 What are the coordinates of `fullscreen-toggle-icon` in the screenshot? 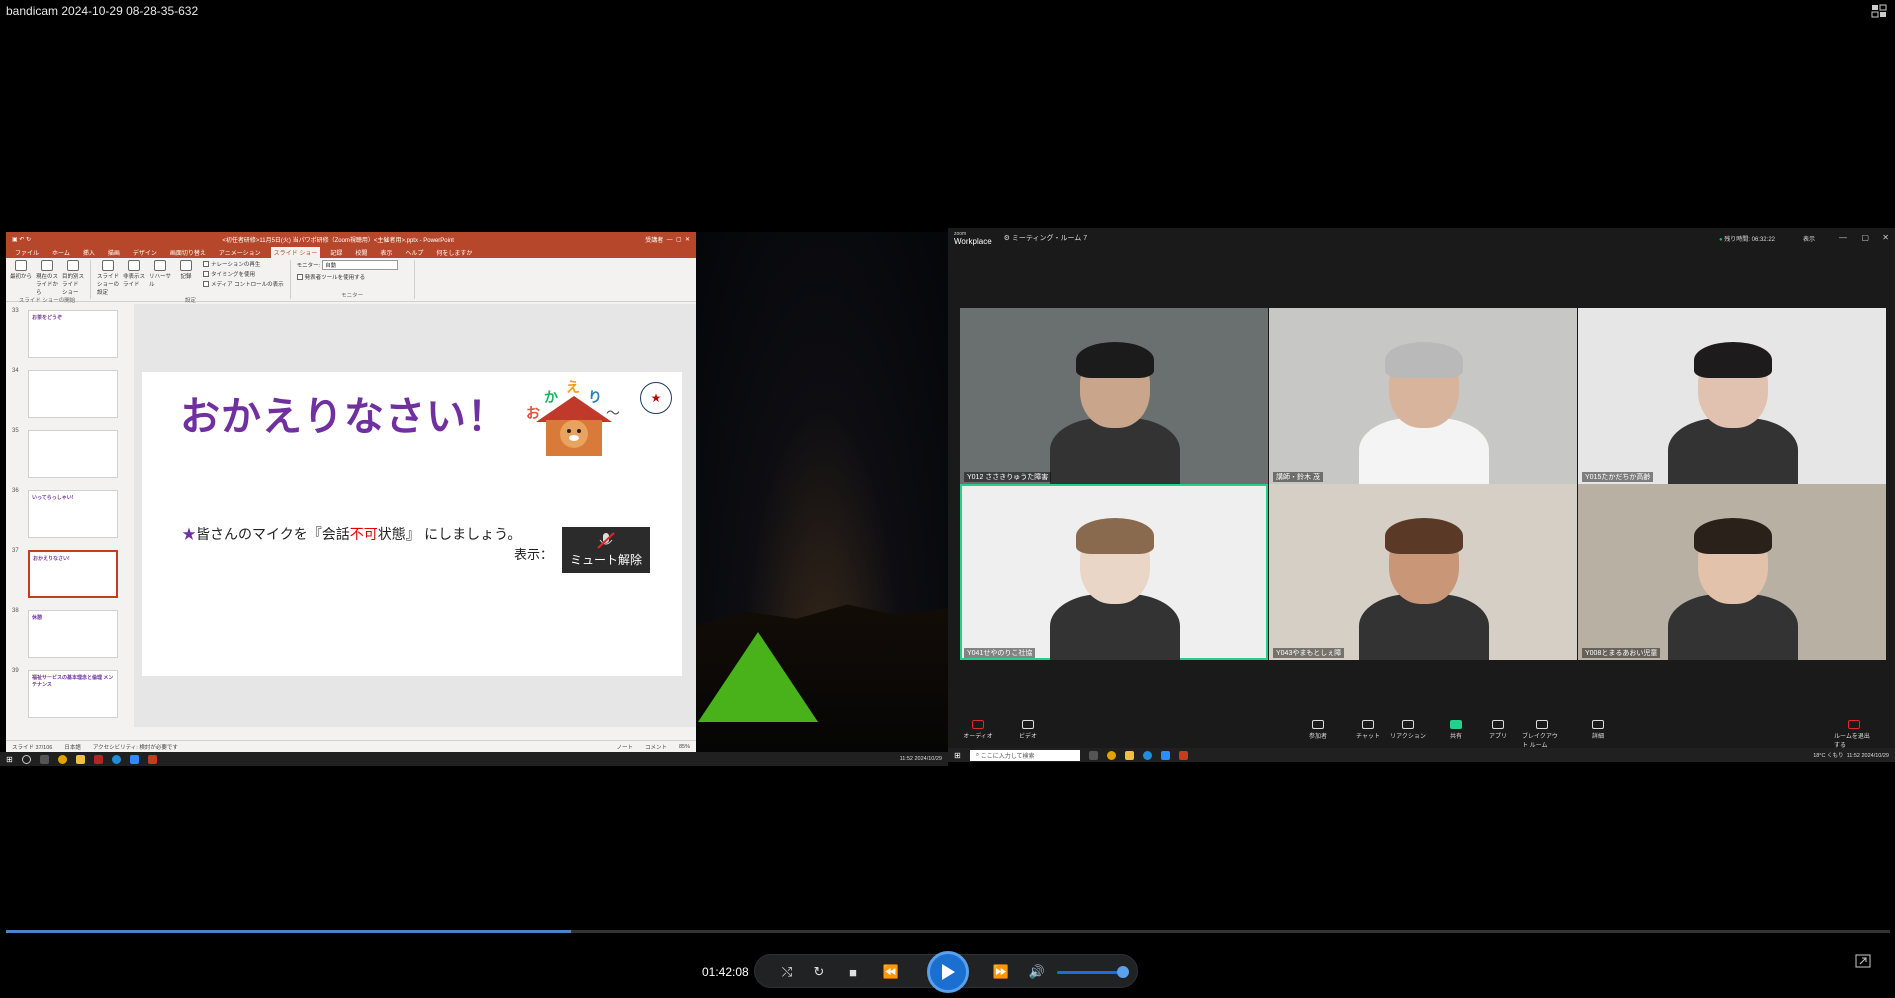 It's located at (1879, 11).